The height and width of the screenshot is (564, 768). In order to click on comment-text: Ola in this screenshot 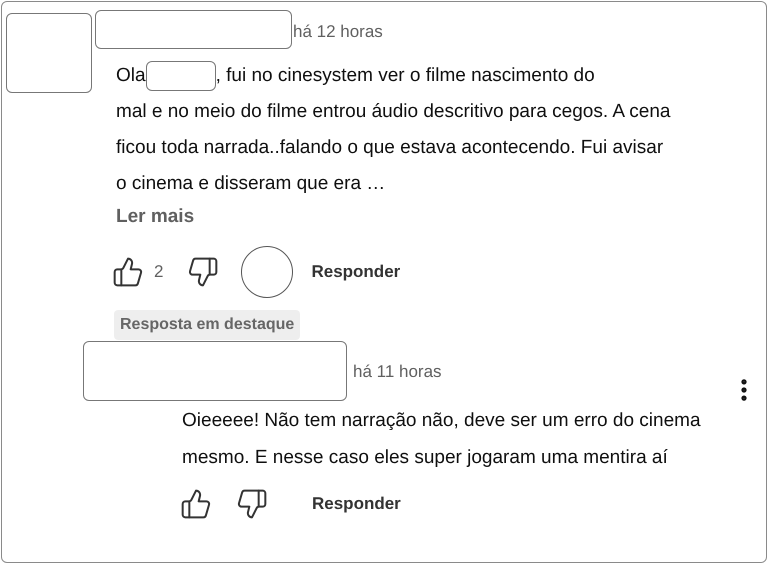, I will do `click(131, 76)`.